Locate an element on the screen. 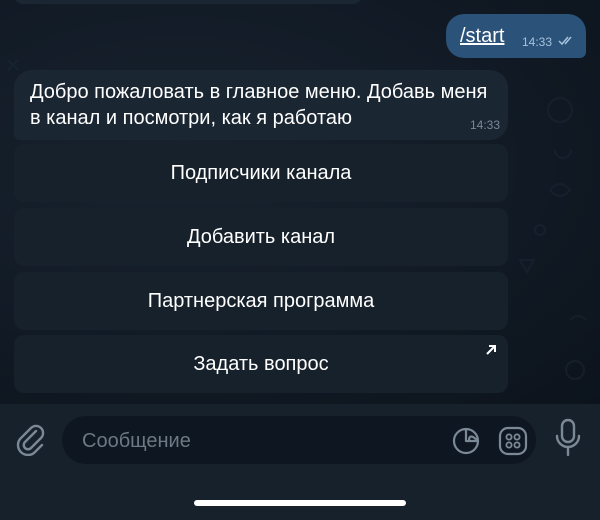 Image resolution: width=600 pixels, height=520 pixels. paperclip-icon is located at coordinates (31, 439).